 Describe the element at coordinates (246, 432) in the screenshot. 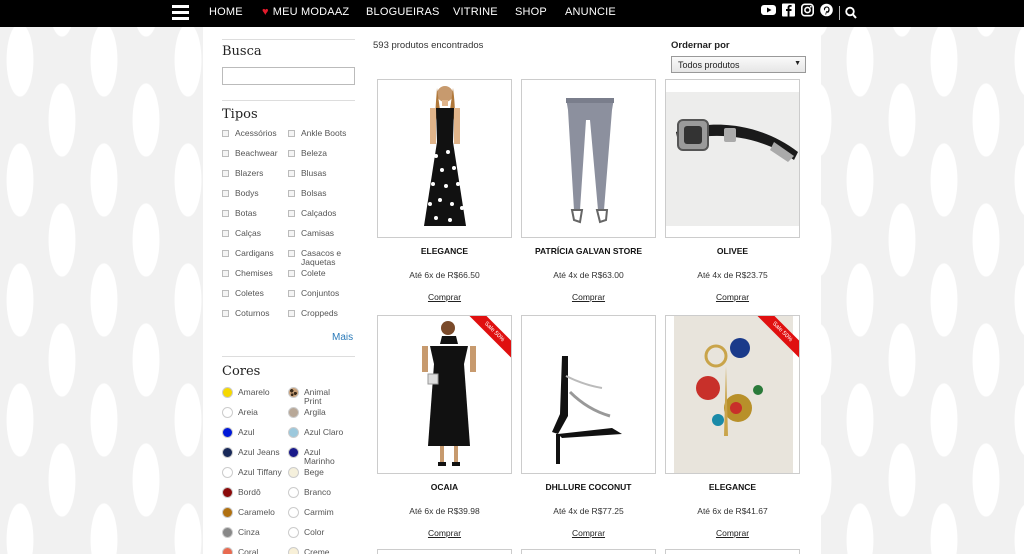

I see `color-label: Azul` at that location.